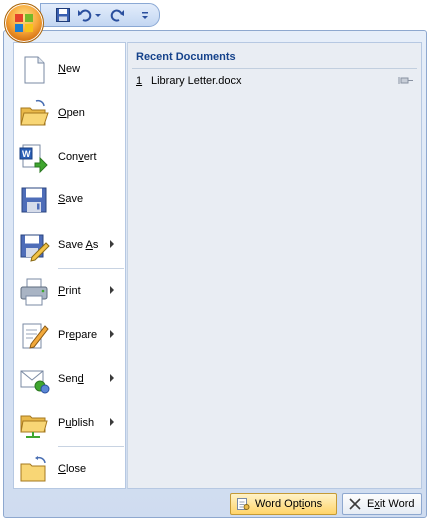 The height and width of the screenshot is (519, 429). What do you see at coordinates (274, 68) in the screenshot?
I see `recent-separator` at bounding box center [274, 68].